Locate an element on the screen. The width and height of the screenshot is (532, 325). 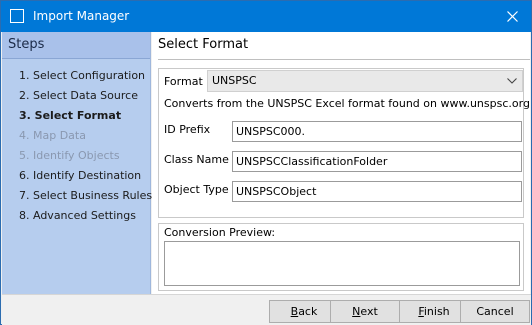
conversion-preview-group: Conversion Preview: is located at coordinates (341, 257).